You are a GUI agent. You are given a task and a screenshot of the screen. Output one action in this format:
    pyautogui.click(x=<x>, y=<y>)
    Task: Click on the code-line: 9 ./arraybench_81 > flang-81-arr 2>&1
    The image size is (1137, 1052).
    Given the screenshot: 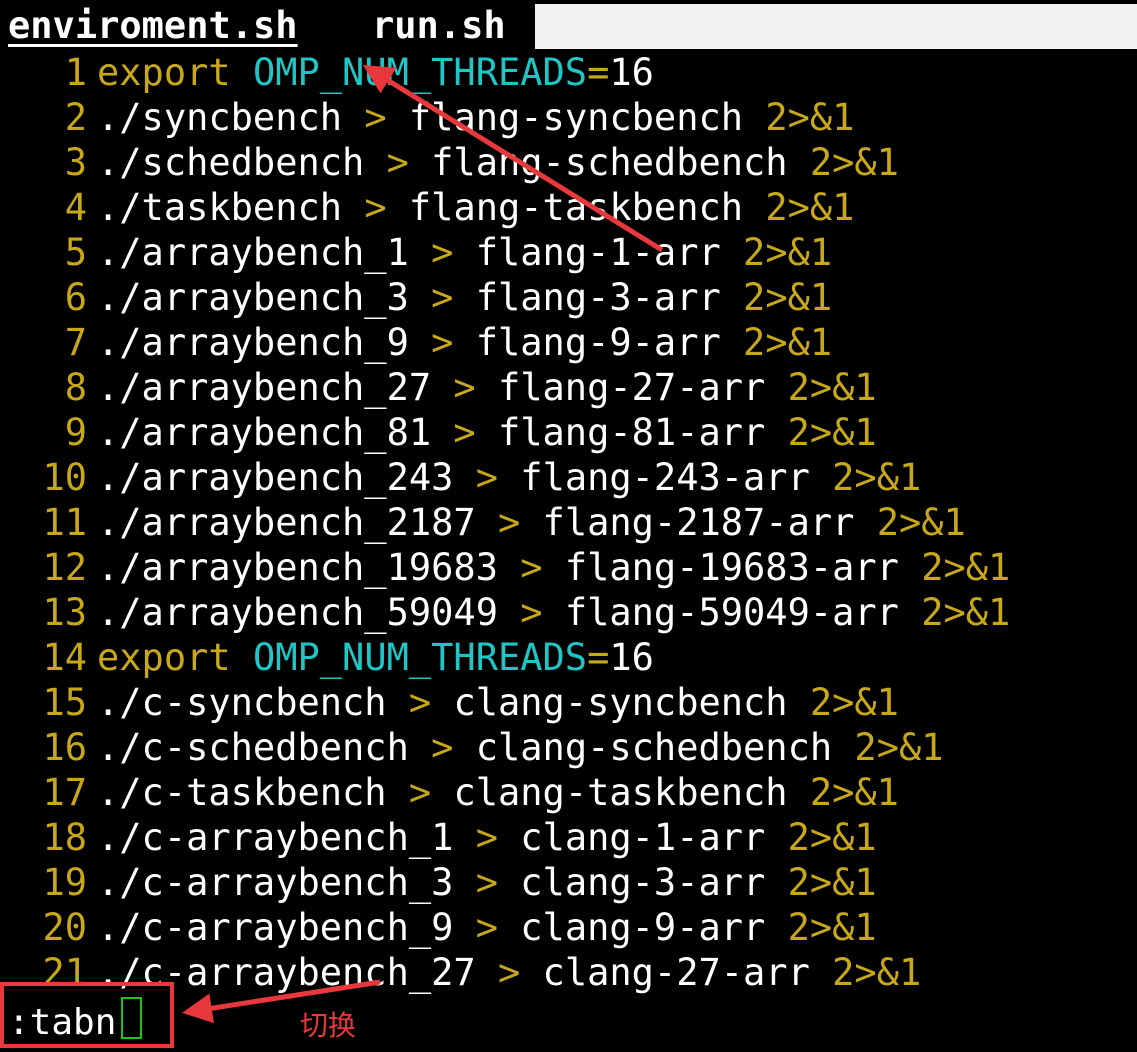 What is the action you would take?
    pyautogui.click(x=568, y=432)
    